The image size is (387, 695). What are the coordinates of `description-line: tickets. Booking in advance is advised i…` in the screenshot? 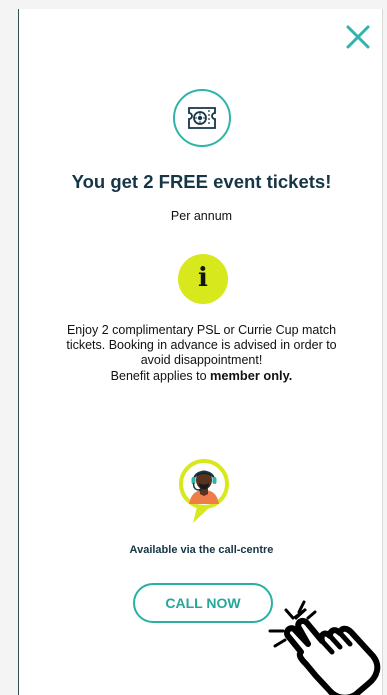 It's located at (201, 345).